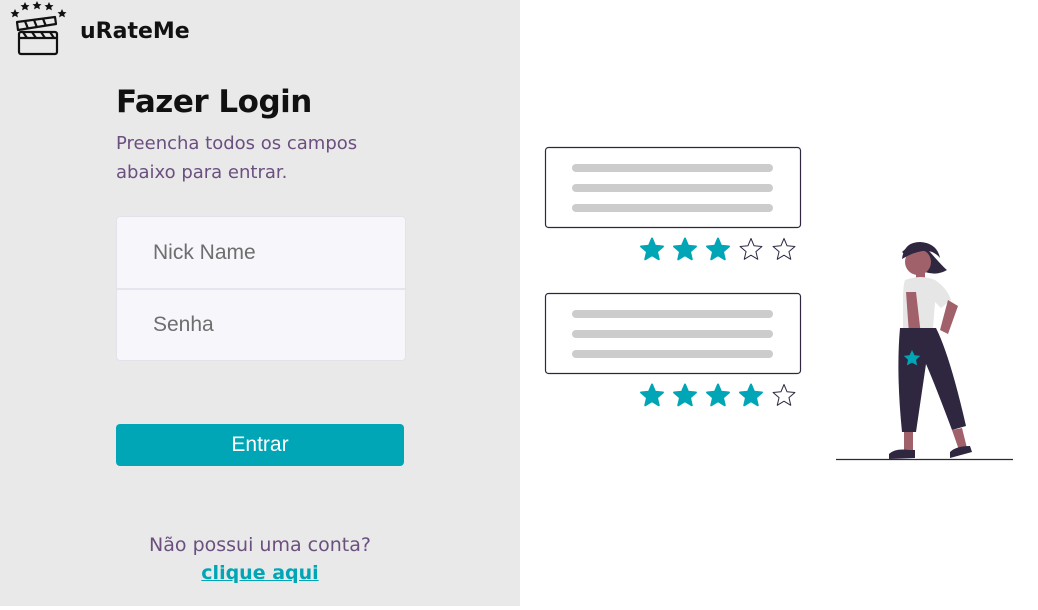 This screenshot has width=1038, height=610. Describe the element at coordinates (260, 545) in the screenshot. I see `no-account-text: Não possui uma conta?` at that location.